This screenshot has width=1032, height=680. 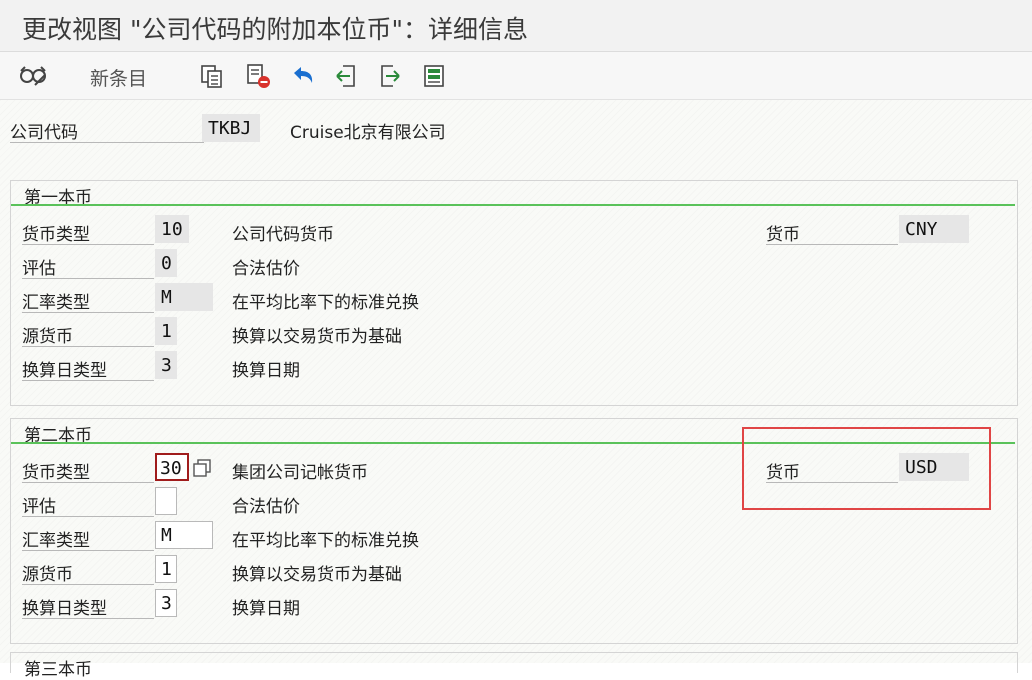 I want to click on copy-icon, so click(x=212, y=76).